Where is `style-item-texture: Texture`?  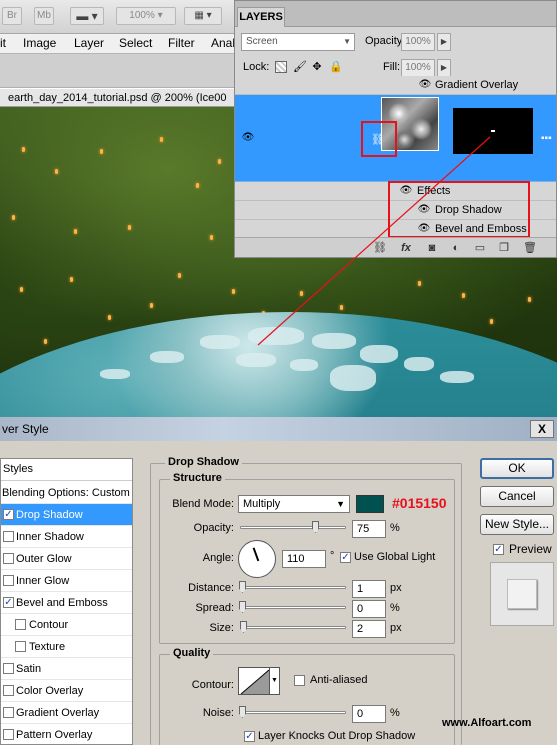
style-item-texture: Texture is located at coordinates (66, 647).